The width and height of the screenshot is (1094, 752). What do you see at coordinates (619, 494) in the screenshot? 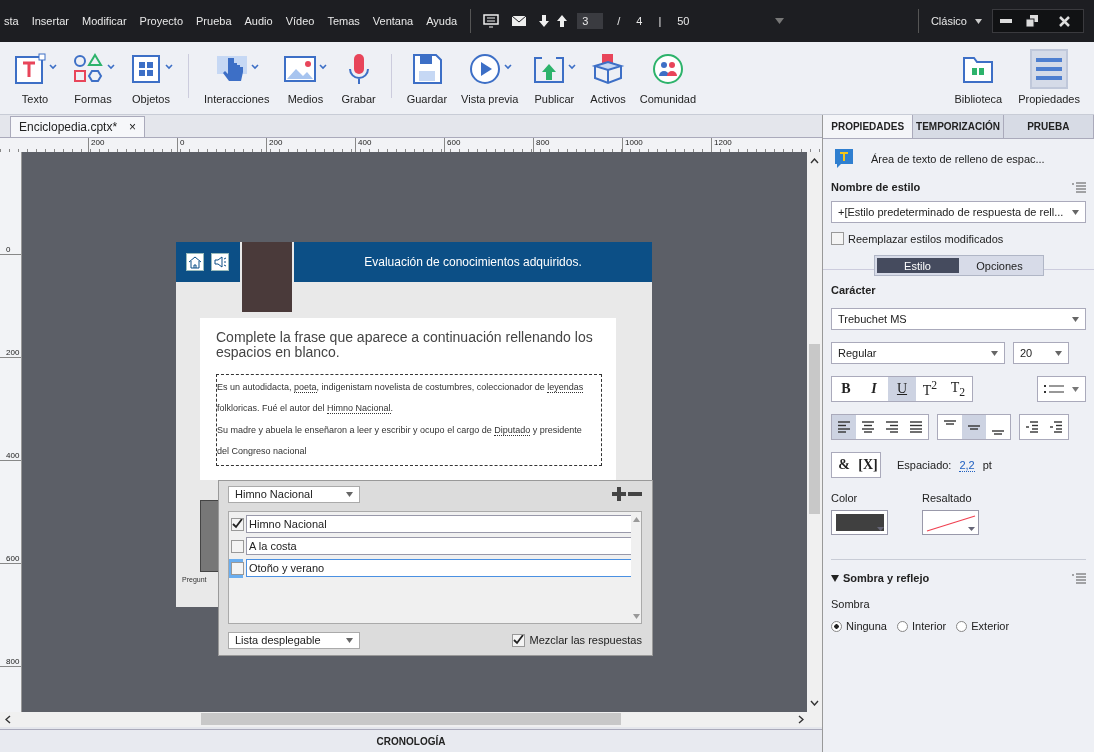
I see `plus-icon` at bounding box center [619, 494].